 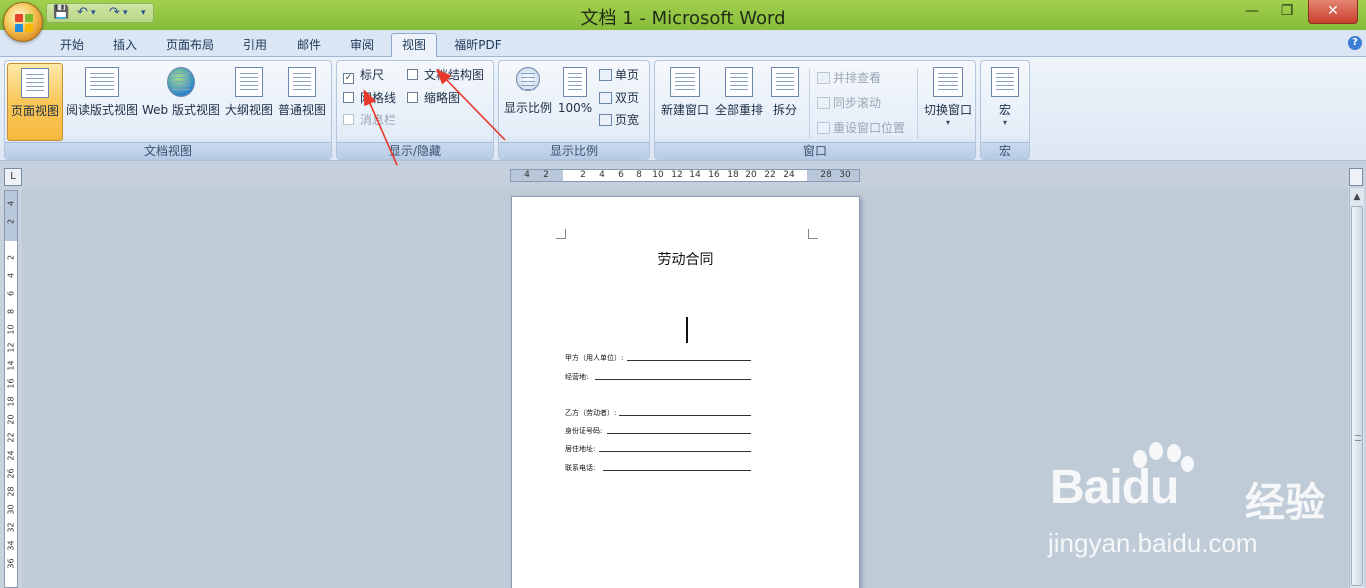 What do you see at coordinates (249, 82) in the screenshot?
I see `outline-icon` at bounding box center [249, 82].